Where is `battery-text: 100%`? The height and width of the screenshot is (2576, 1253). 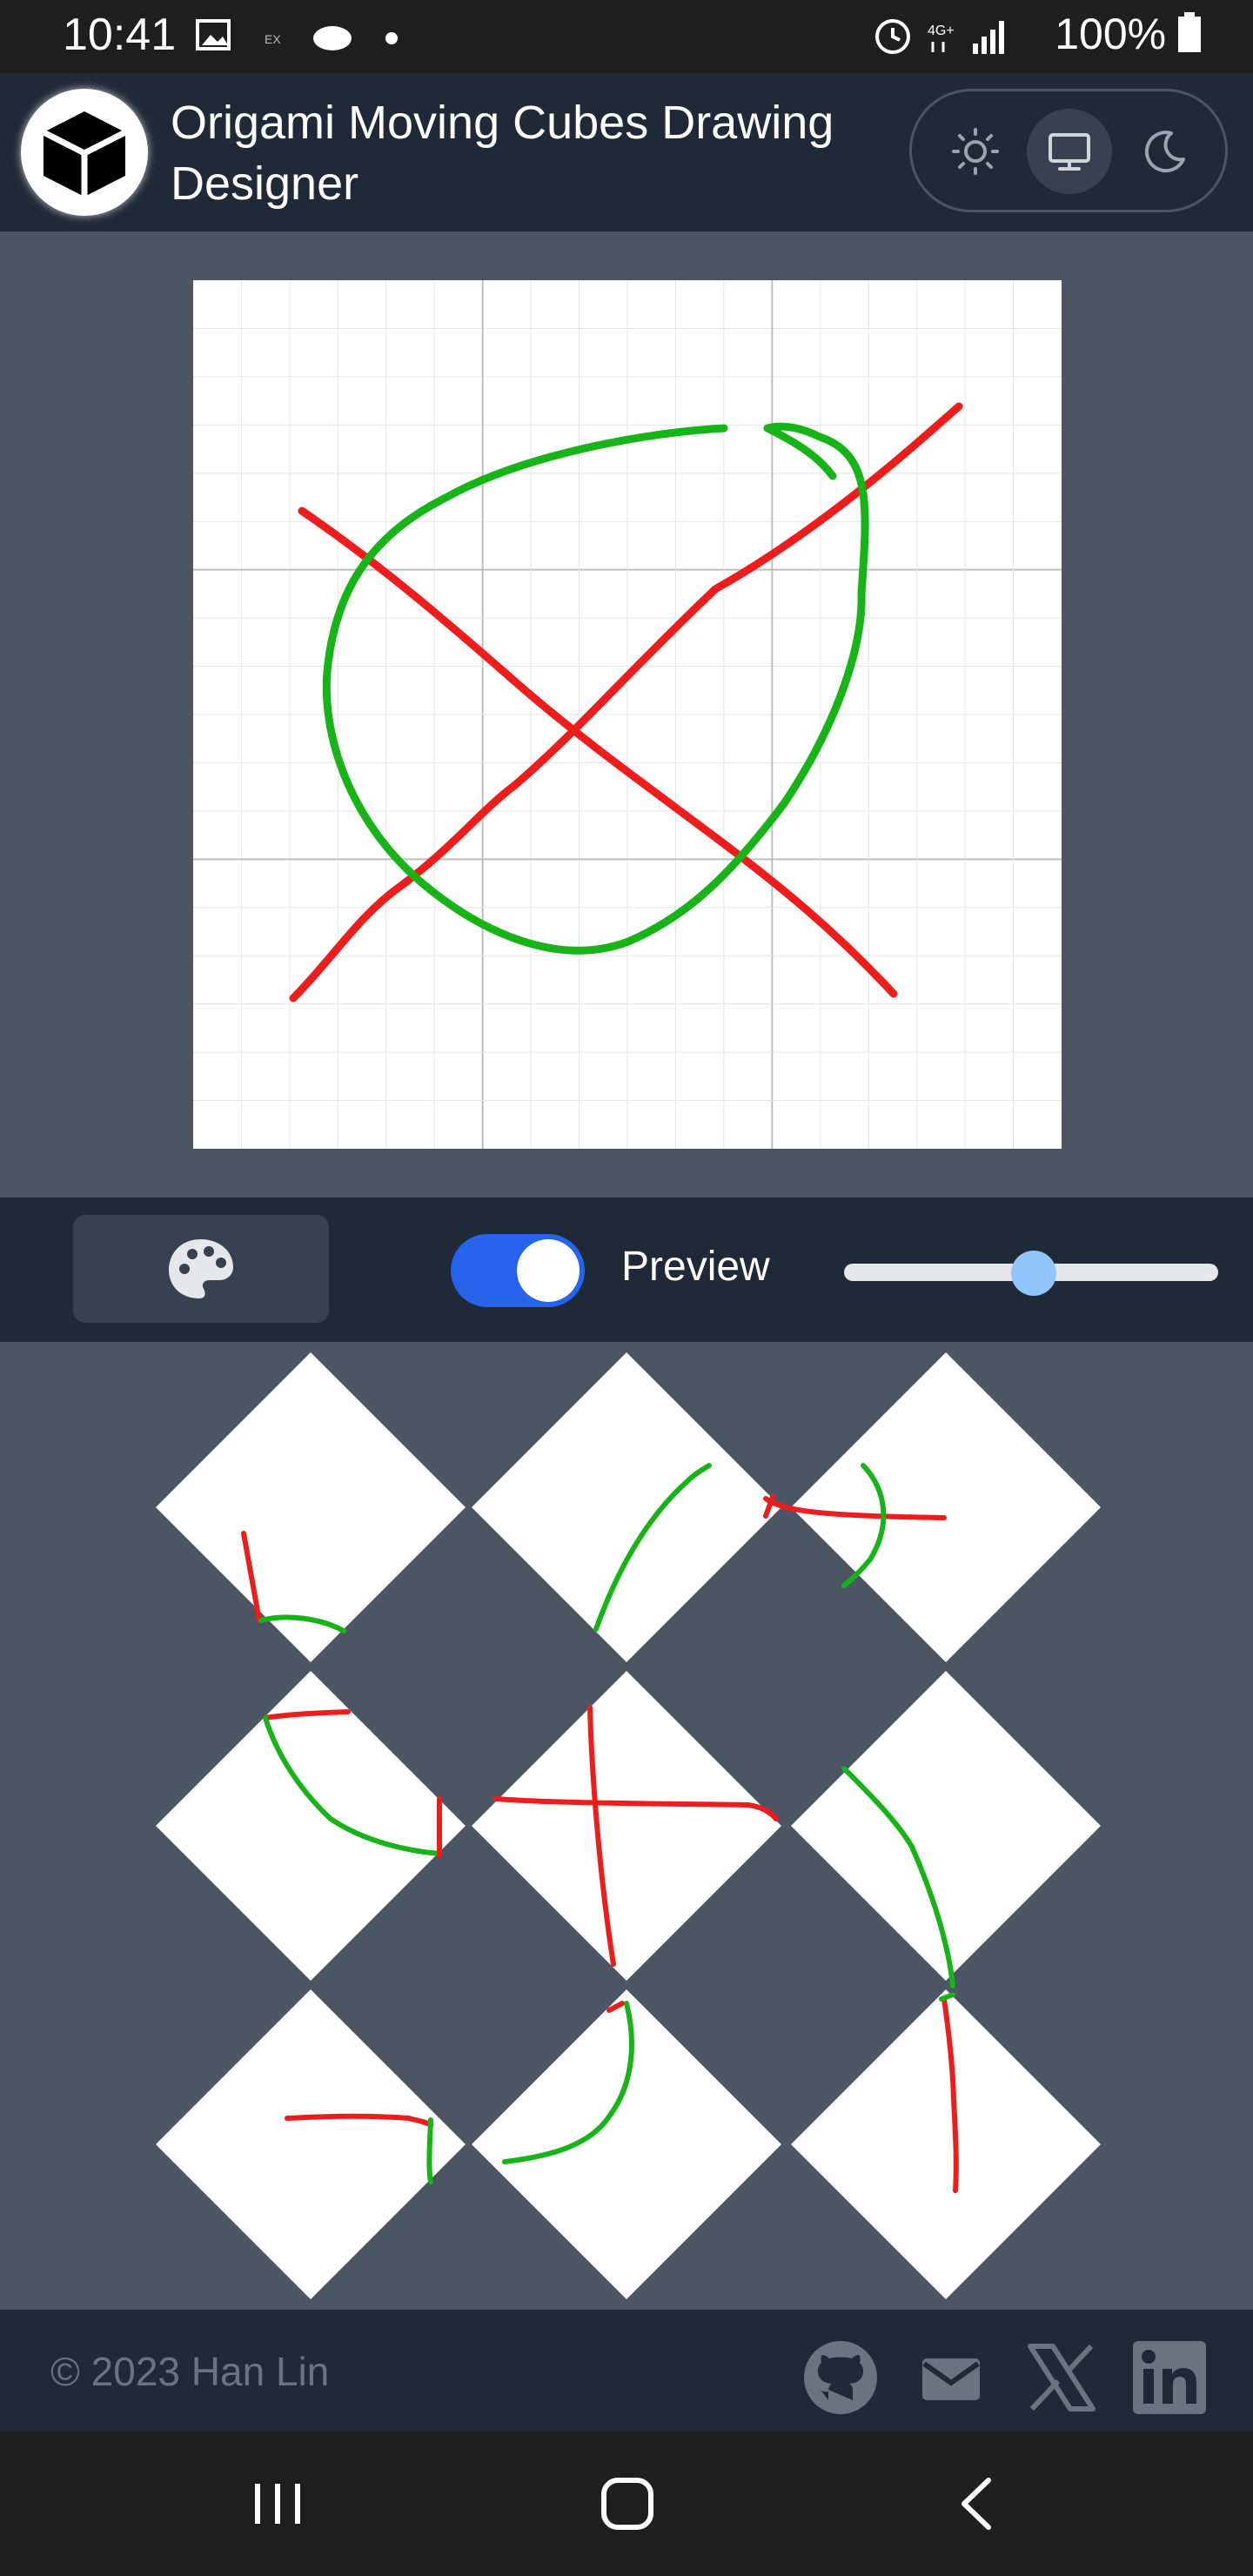 battery-text: 100% is located at coordinates (1111, 34).